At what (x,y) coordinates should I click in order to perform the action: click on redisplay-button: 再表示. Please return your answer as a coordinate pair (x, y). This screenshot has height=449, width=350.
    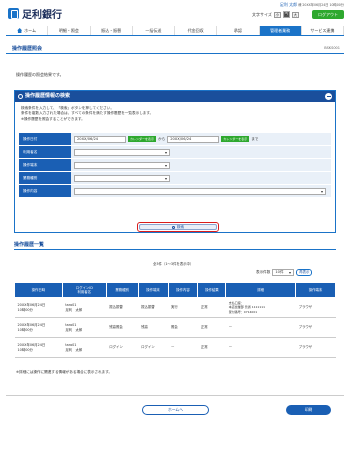
    Looking at the image, I should click on (304, 272).